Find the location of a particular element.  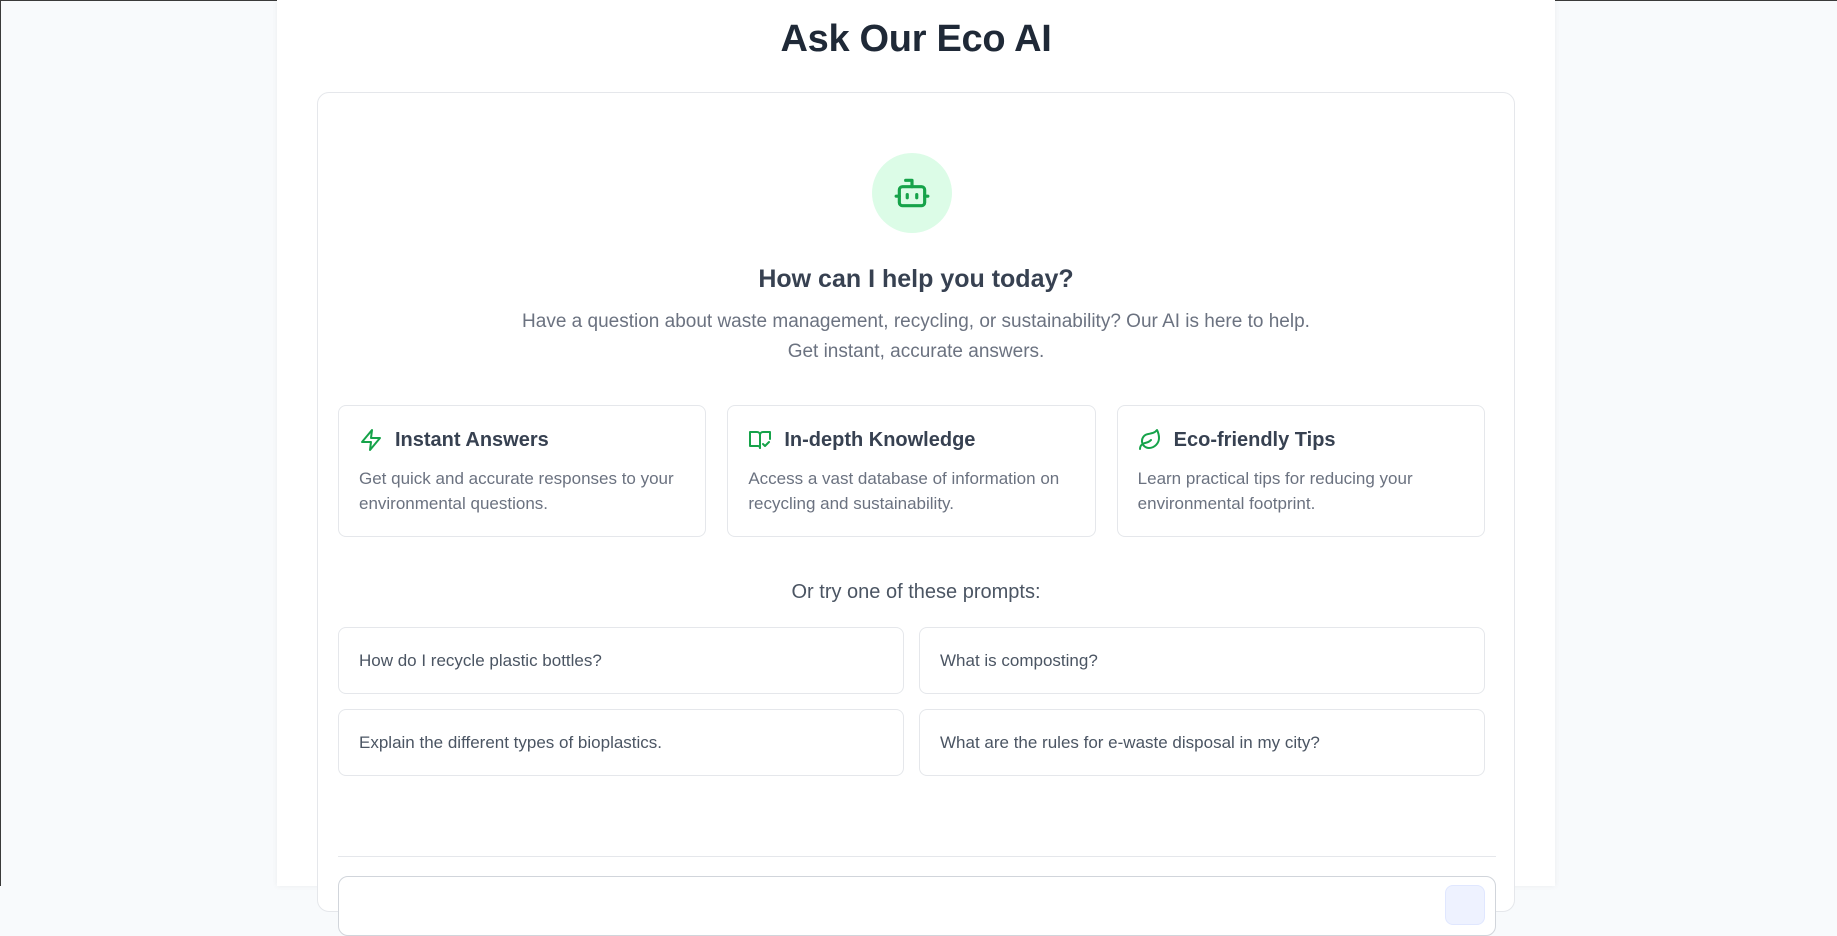

send-button is located at coordinates (1465, 905).